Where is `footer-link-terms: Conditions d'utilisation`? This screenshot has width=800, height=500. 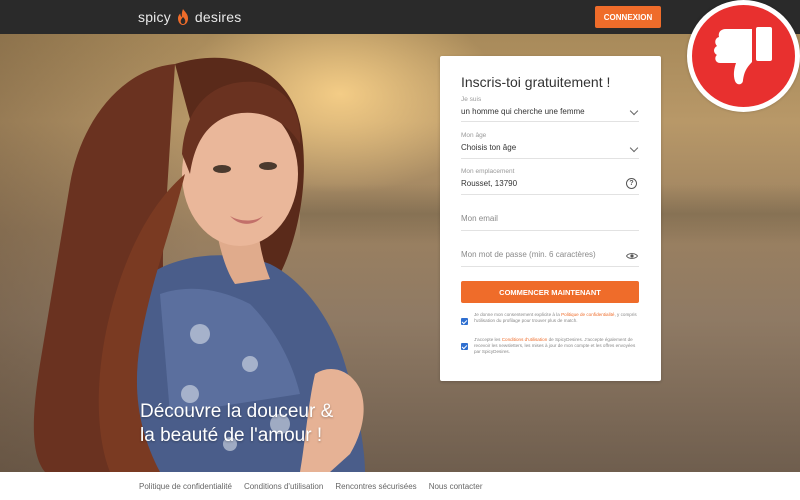 footer-link-terms: Conditions d'utilisation is located at coordinates (283, 486).